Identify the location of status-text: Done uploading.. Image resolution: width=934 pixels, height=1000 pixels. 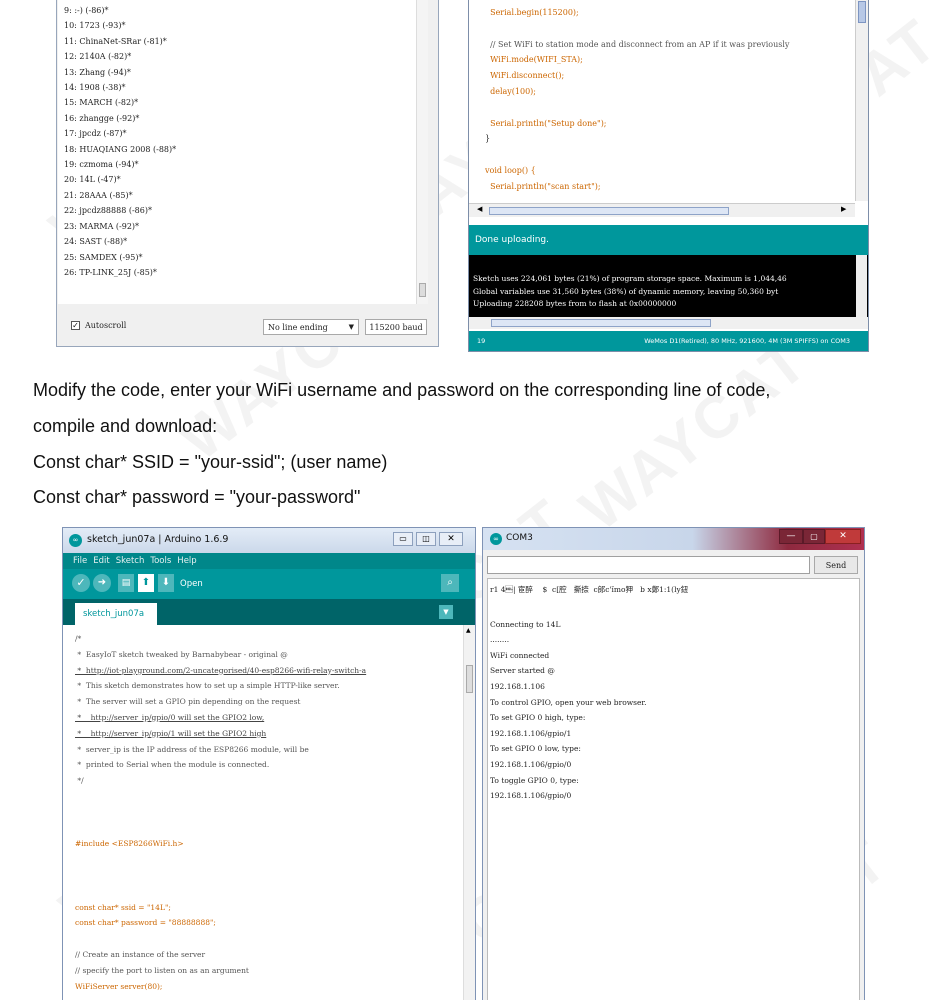
(512, 240).